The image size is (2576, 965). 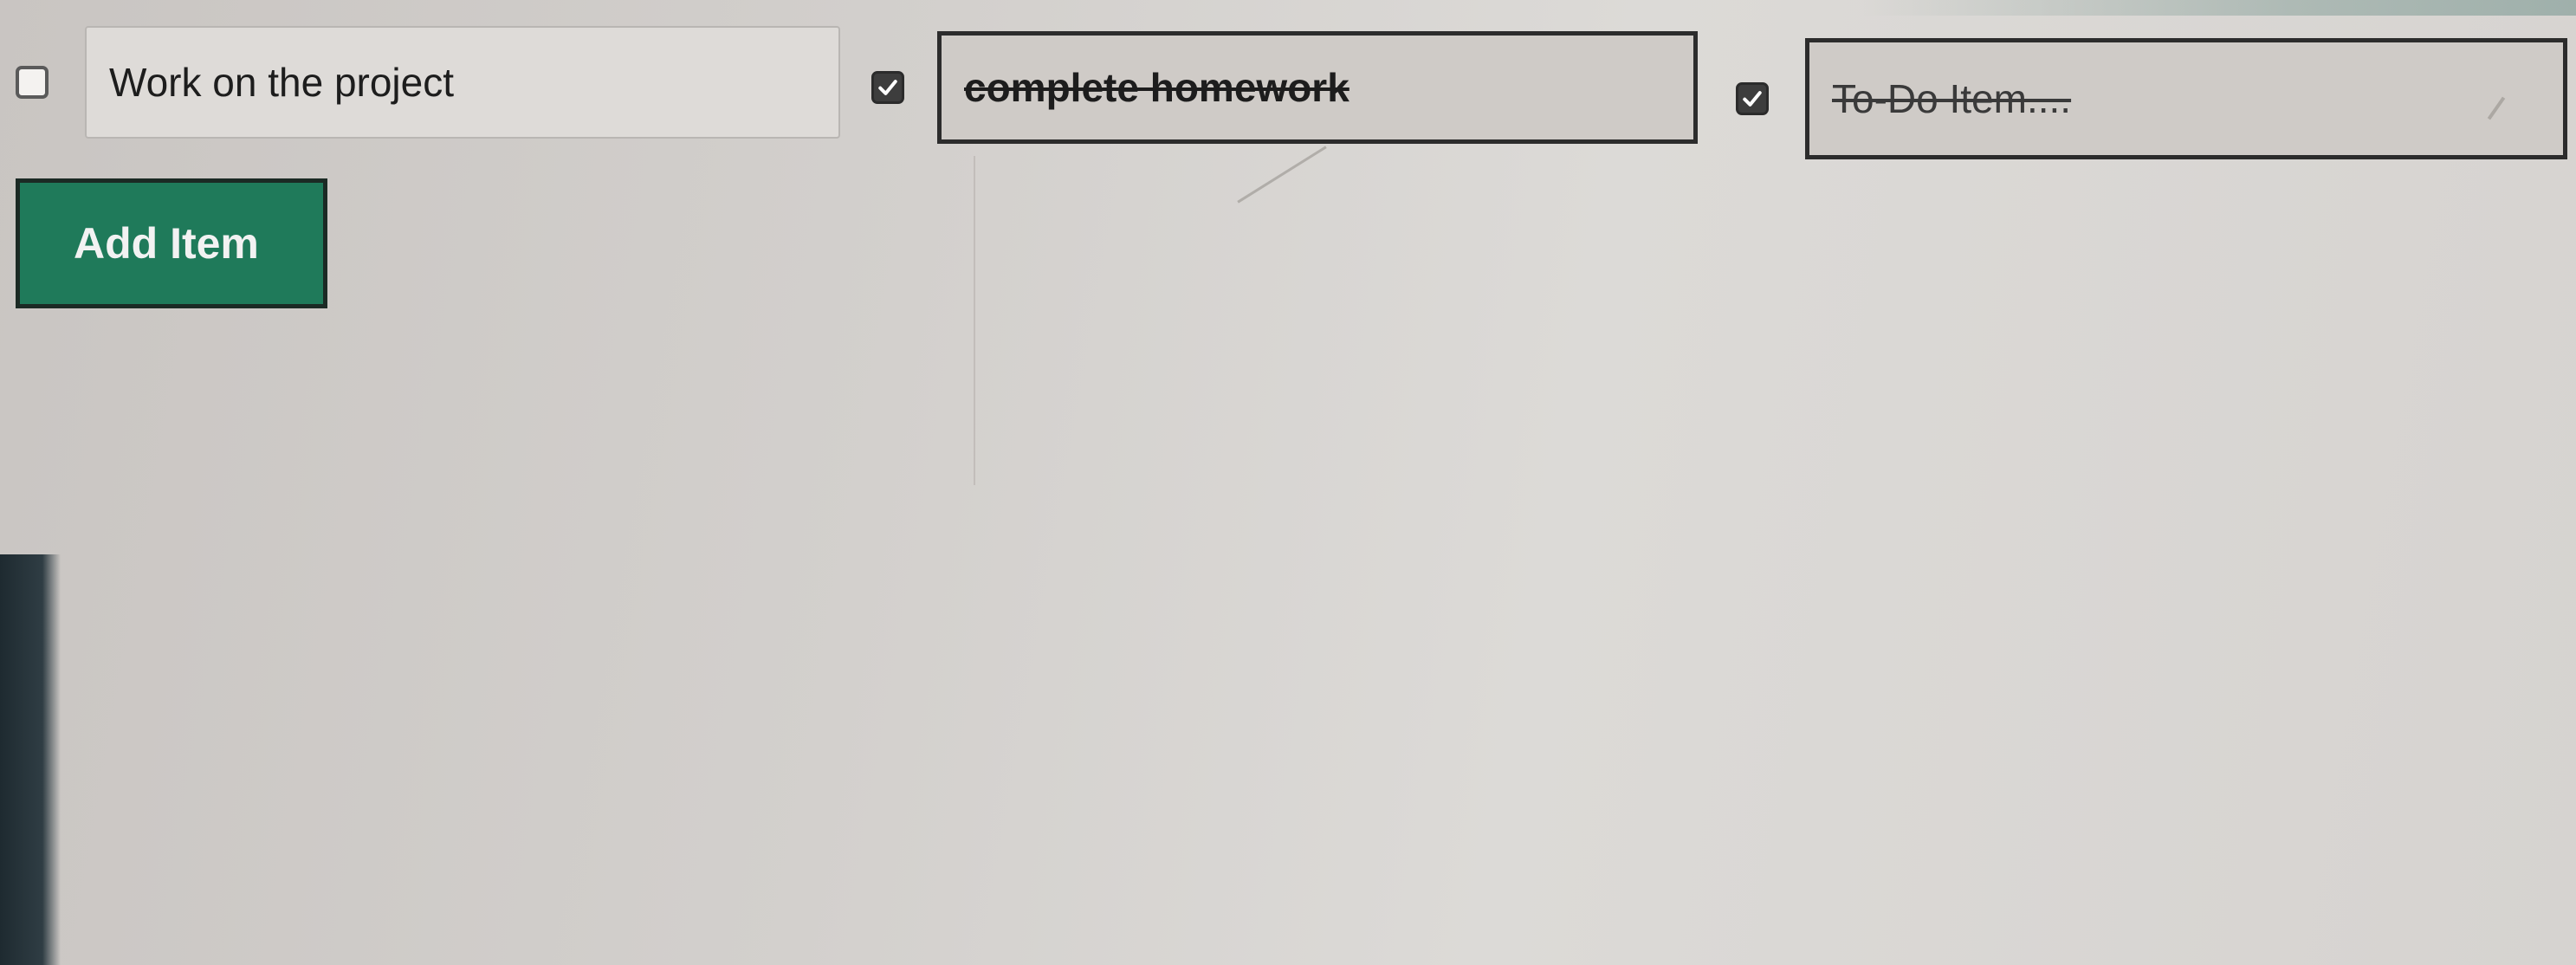 I want to click on add-item-button: Add Item, so click(x=171, y=243).